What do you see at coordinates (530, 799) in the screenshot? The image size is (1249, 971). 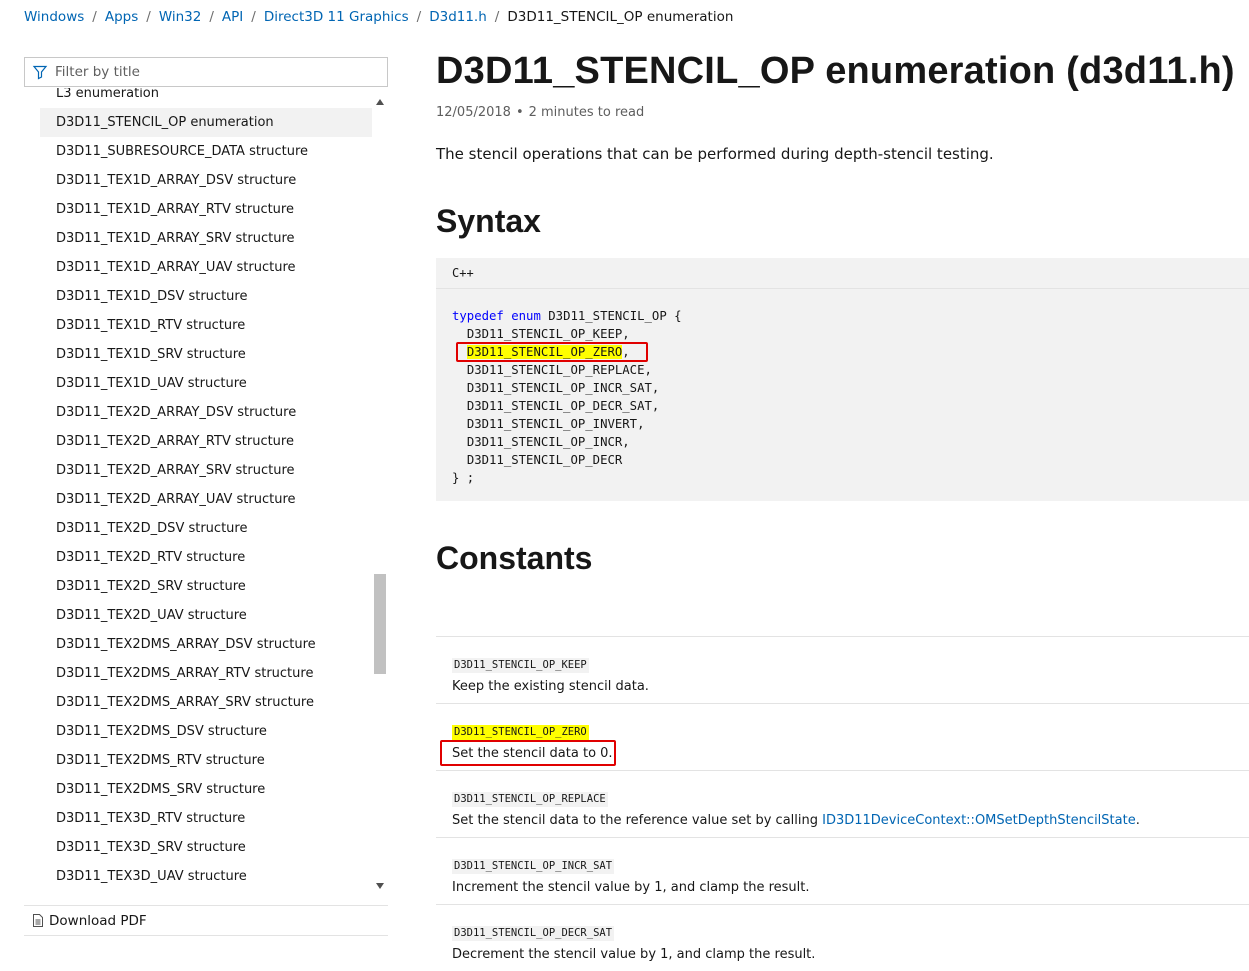 I see `constant-name: D3D11_STENCIL_OP_REPLACE` at bounding box center [530, 799].